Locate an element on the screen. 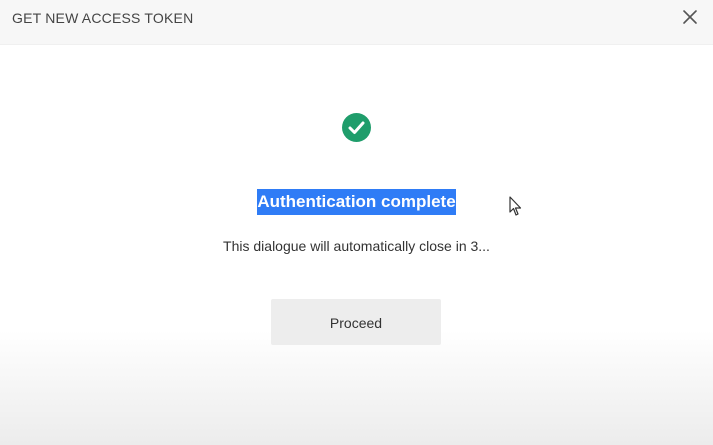 The width and height of the screenshot is (713, 445). dialog-title: GET NEW ACCESS TOKEN is located at coordinates (103, 18).